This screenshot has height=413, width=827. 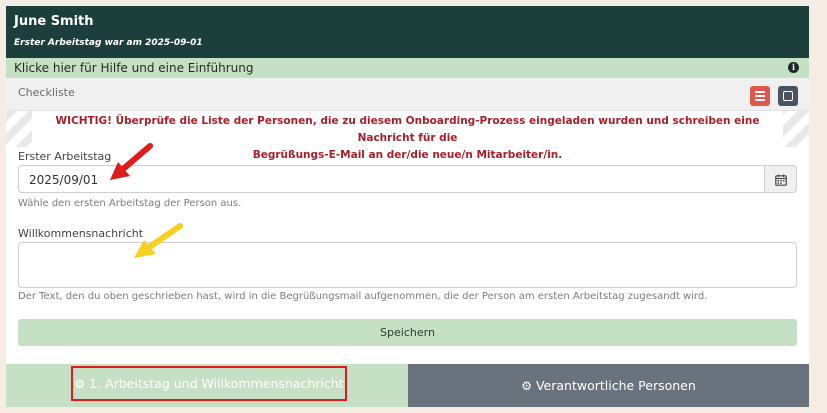 I want to click on tab-first-day: ⚙ 1. Arbeitstag und Willkommensnachricht, so click(x=207, y=385).